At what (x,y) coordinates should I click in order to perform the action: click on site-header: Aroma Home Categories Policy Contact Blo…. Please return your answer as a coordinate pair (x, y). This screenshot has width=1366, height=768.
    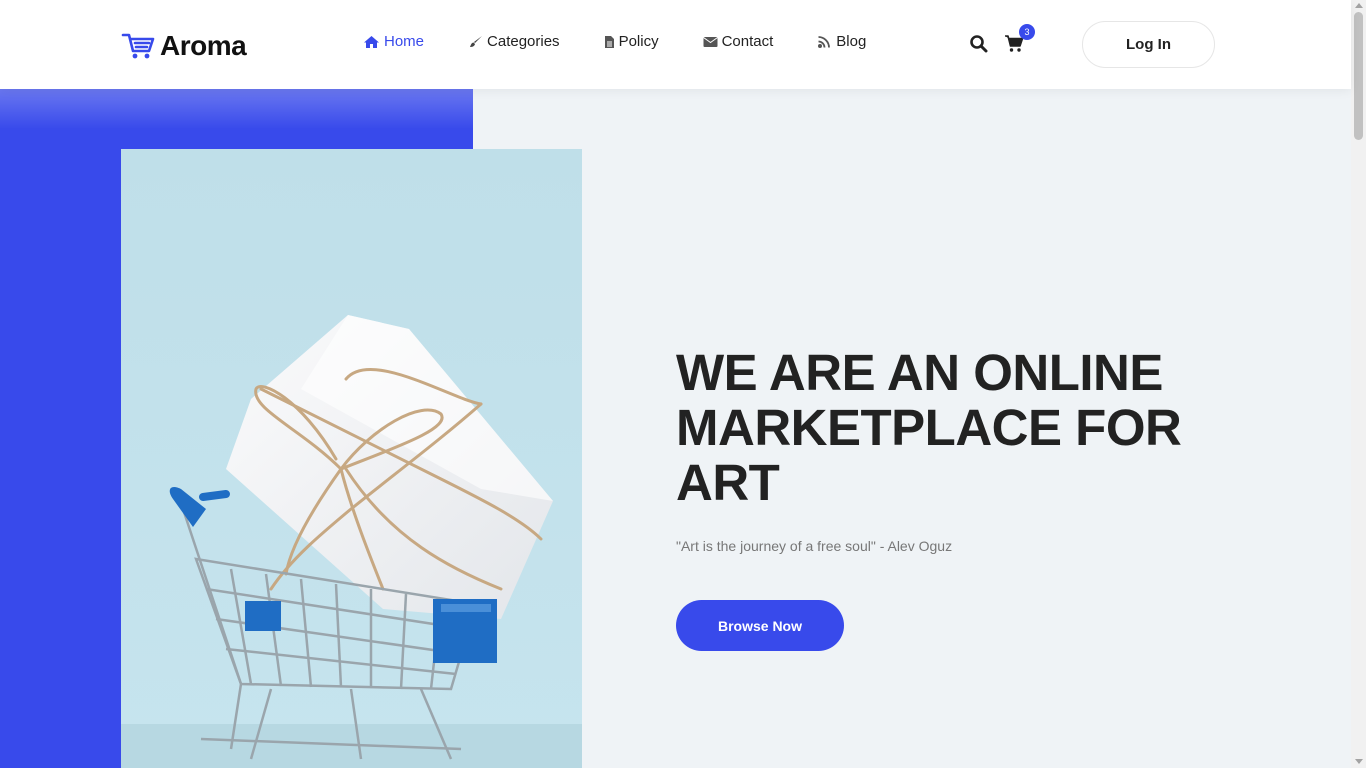
    Looking at the image, I should click on (675, 44).